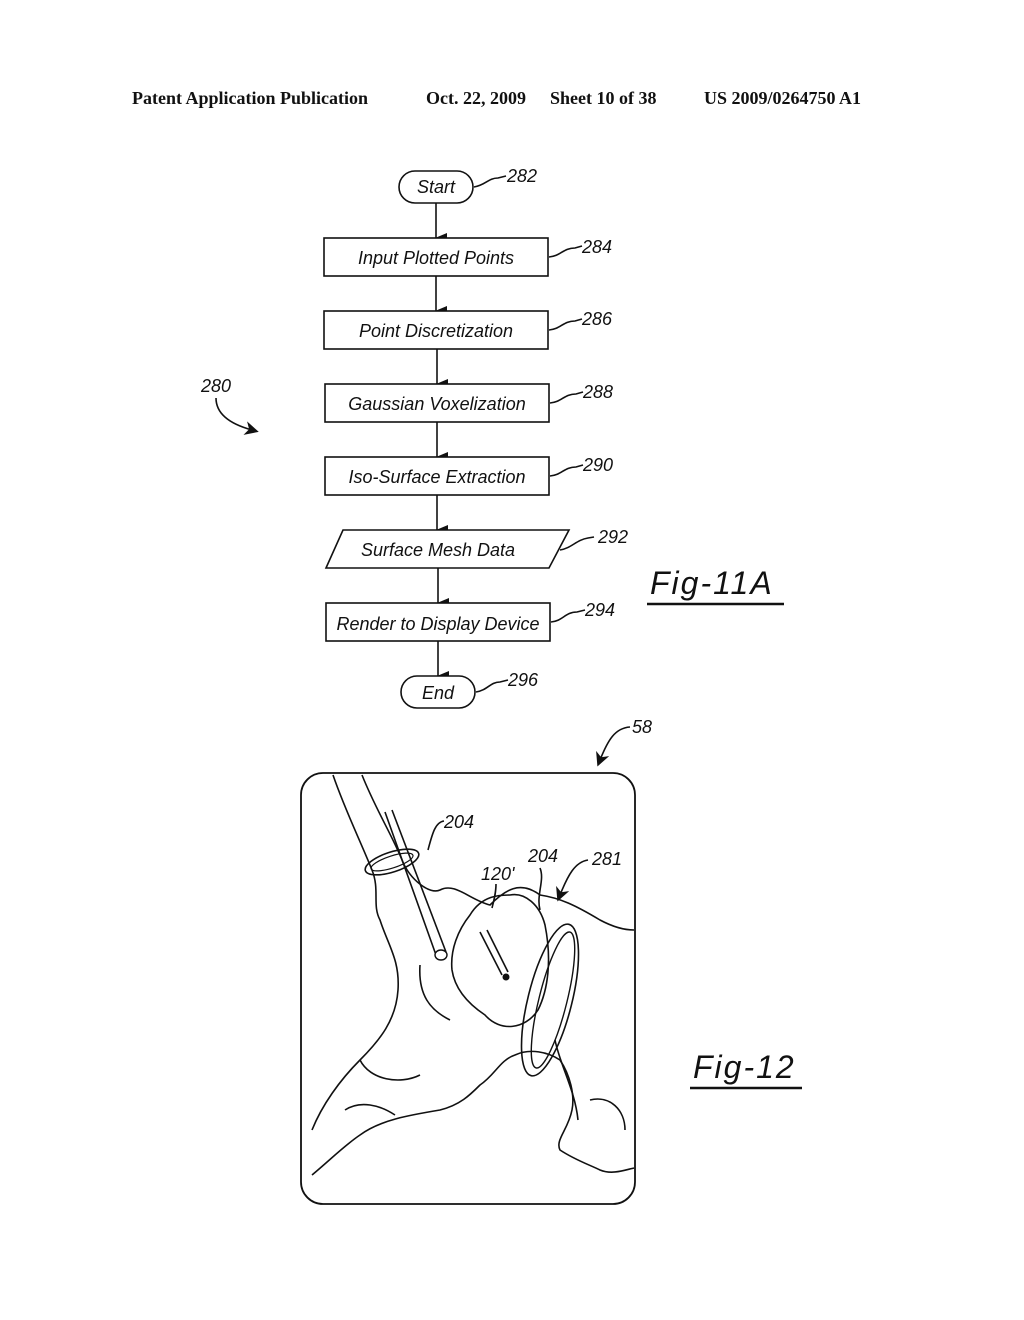  Describe the element at coordinates (612, 537) in the screenshot. I see `ref-numeral: 292` at that location.